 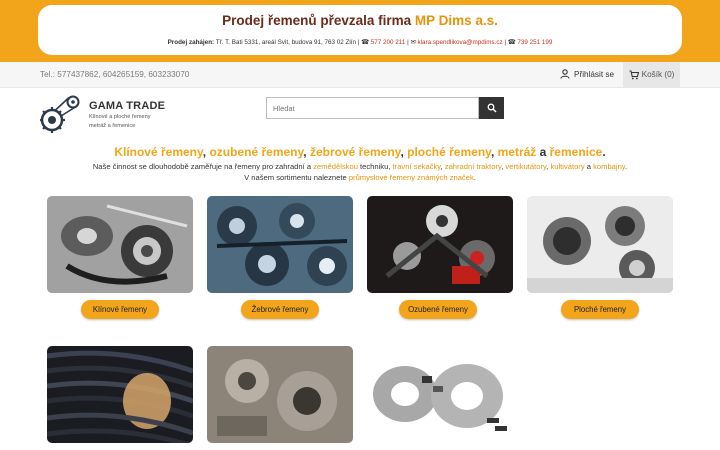 I want to click on search-input, so click(x=372, y=108).